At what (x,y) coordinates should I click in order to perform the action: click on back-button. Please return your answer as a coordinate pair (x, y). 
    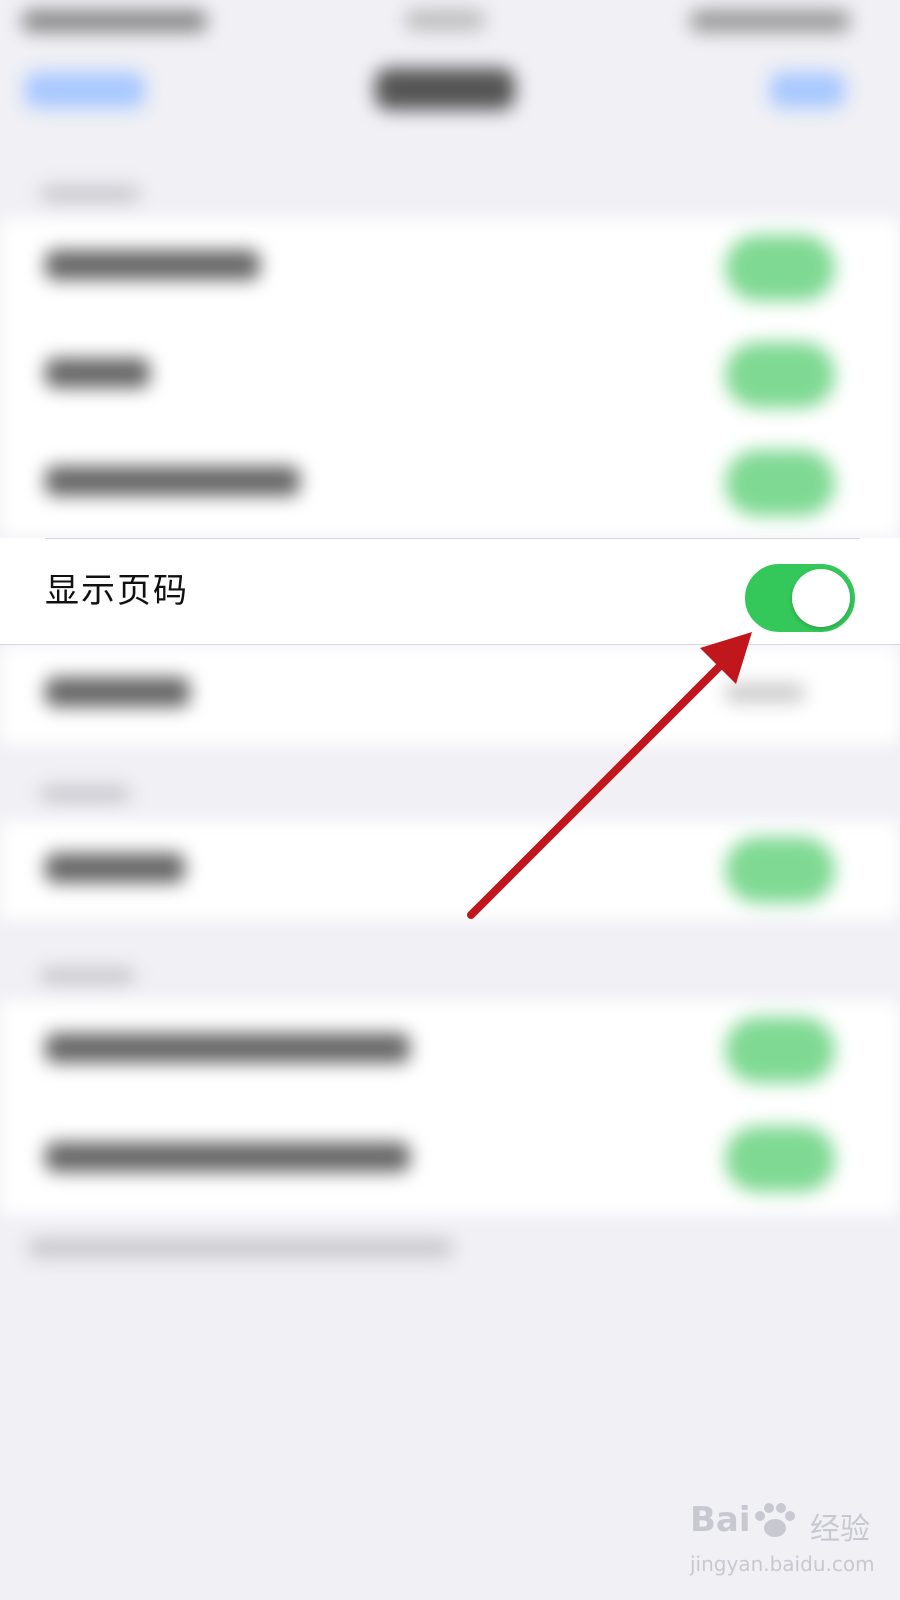
    Looking at the image, I should click on (85, 90).